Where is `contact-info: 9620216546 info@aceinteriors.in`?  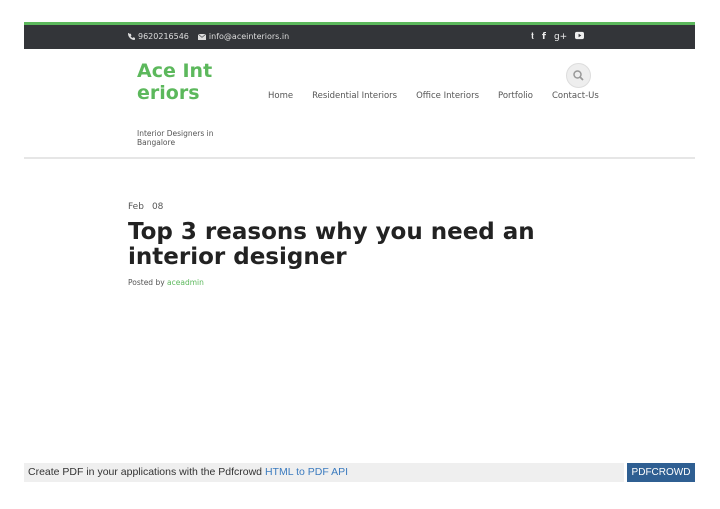
contact-info: 9620216546 info@aceinteriors.in is located at coordinates (208, 36).